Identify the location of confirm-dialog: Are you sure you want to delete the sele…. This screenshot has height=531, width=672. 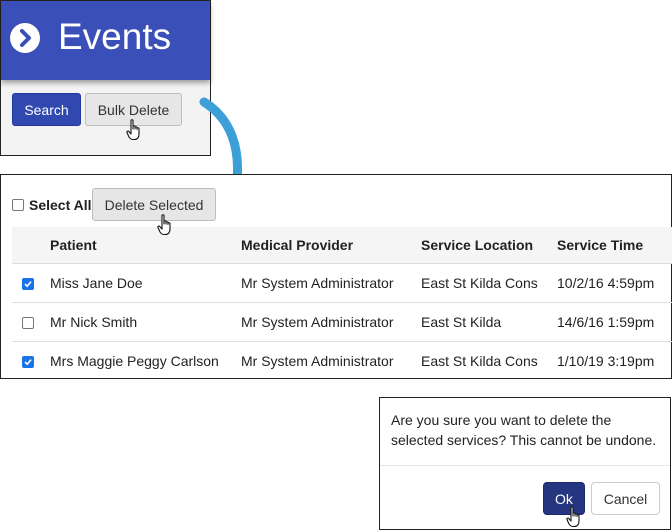
(525, 463).